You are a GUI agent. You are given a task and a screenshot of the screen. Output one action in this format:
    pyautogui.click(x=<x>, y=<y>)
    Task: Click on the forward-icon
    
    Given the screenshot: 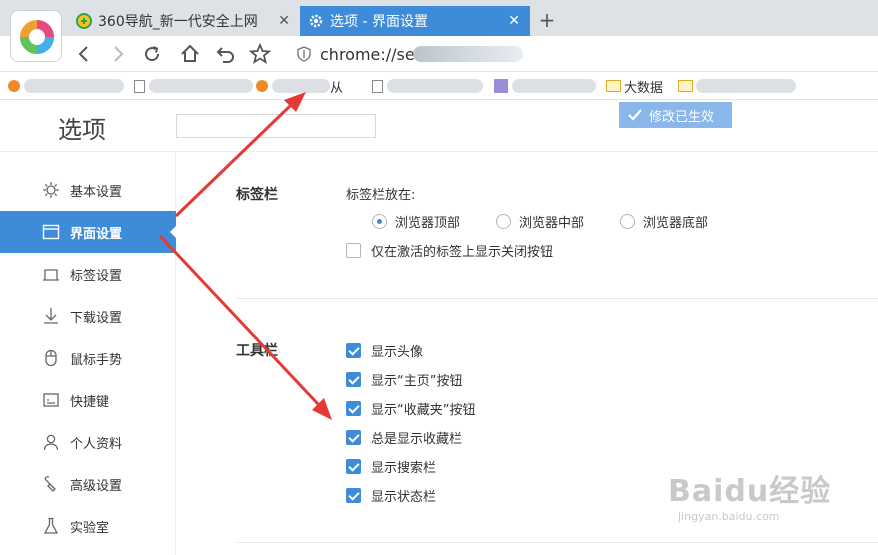 What is the action you would take?
    pyautogui.click(x=118, y=54)
    